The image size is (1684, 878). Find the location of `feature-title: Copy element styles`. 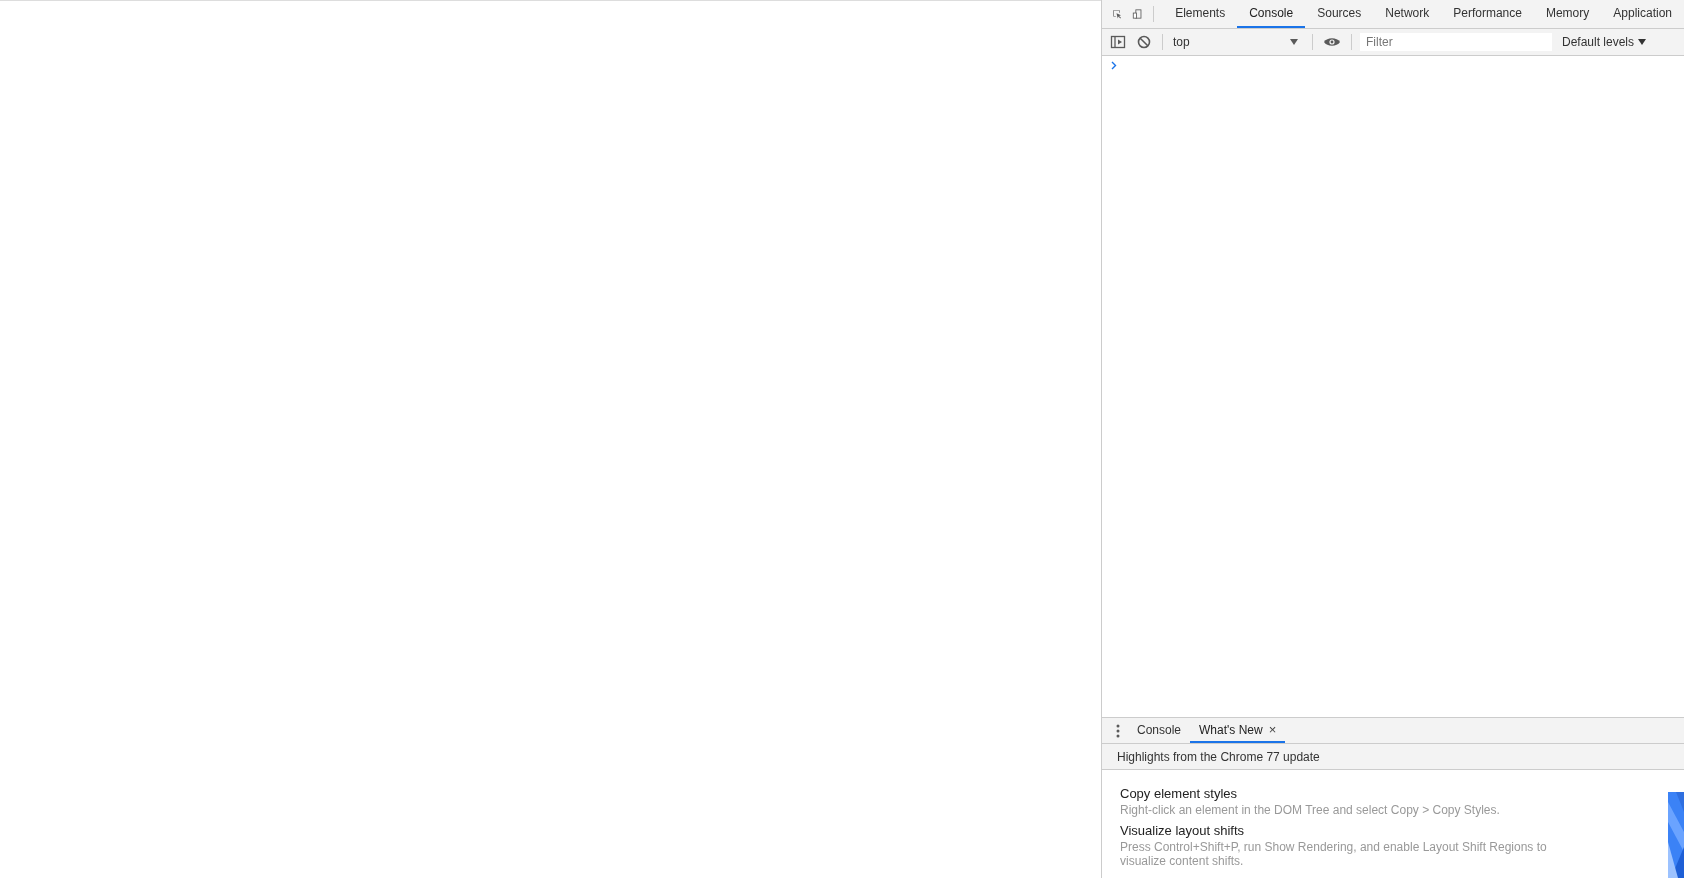

feature-title: Copy element styles is located at coordinates (1179, 793).